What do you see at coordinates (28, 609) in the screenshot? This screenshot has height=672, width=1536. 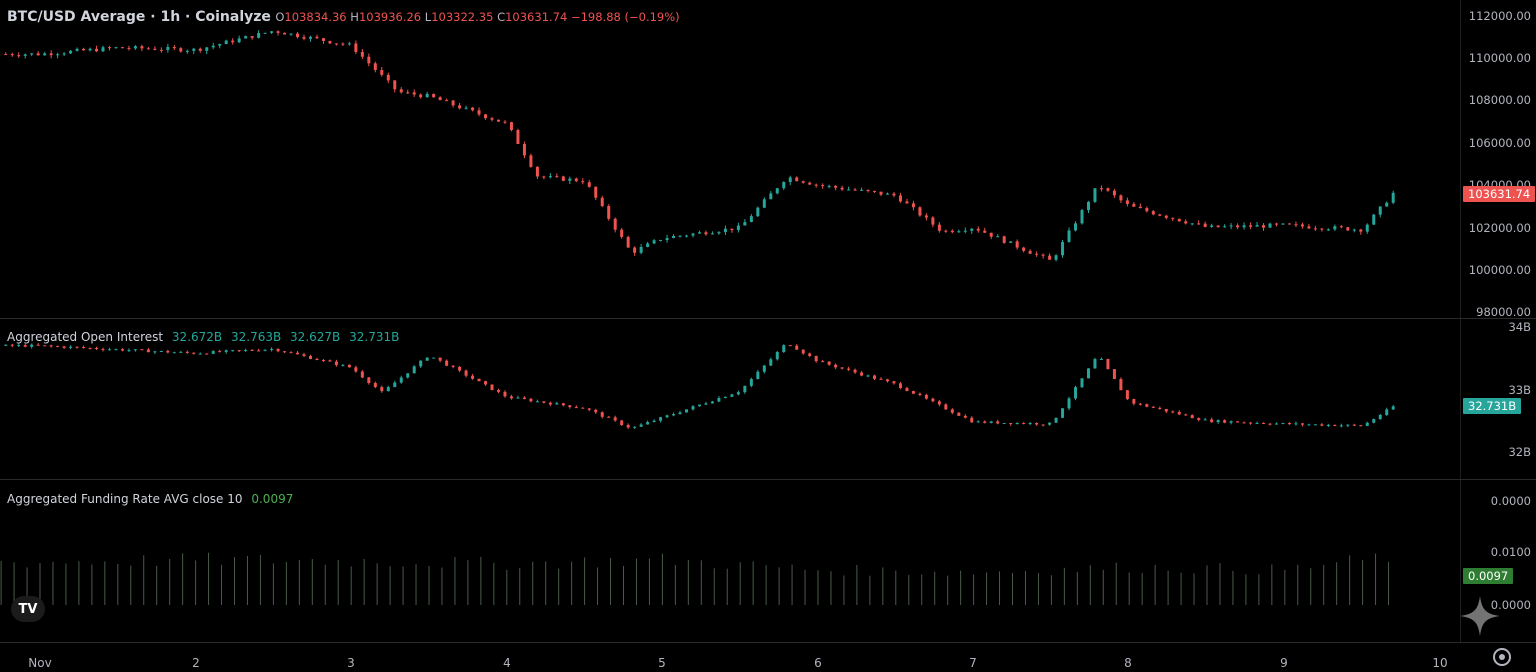 I see `tradingview-logo: TV` at bounding box center [28, 609].